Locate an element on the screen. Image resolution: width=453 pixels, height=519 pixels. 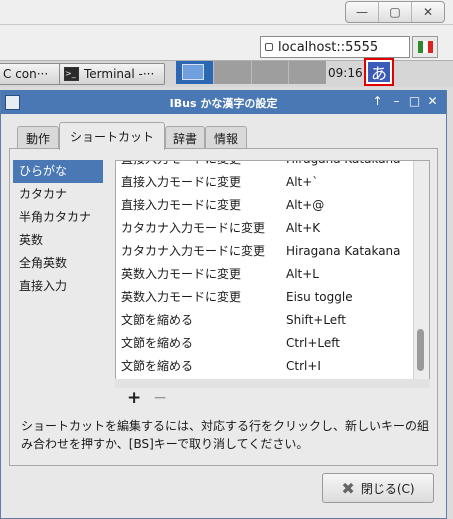
tab-info: 情報 is located at coordinates (226, 137).